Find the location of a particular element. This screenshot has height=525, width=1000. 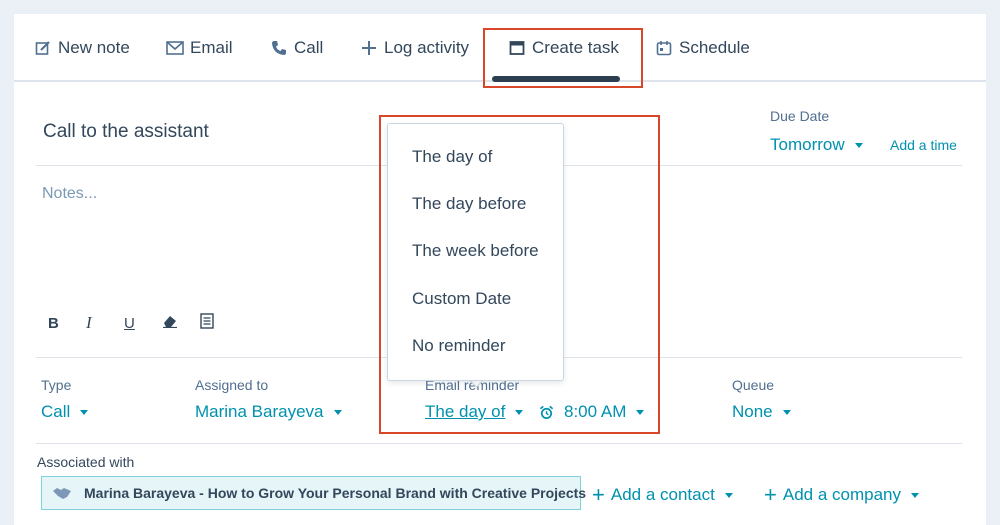

activity-tabs is located at coordinates (500, 48).